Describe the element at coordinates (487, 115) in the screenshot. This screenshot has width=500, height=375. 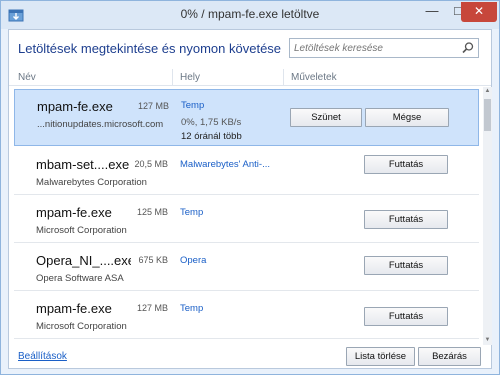
I see `scroll-thumb` at that location.